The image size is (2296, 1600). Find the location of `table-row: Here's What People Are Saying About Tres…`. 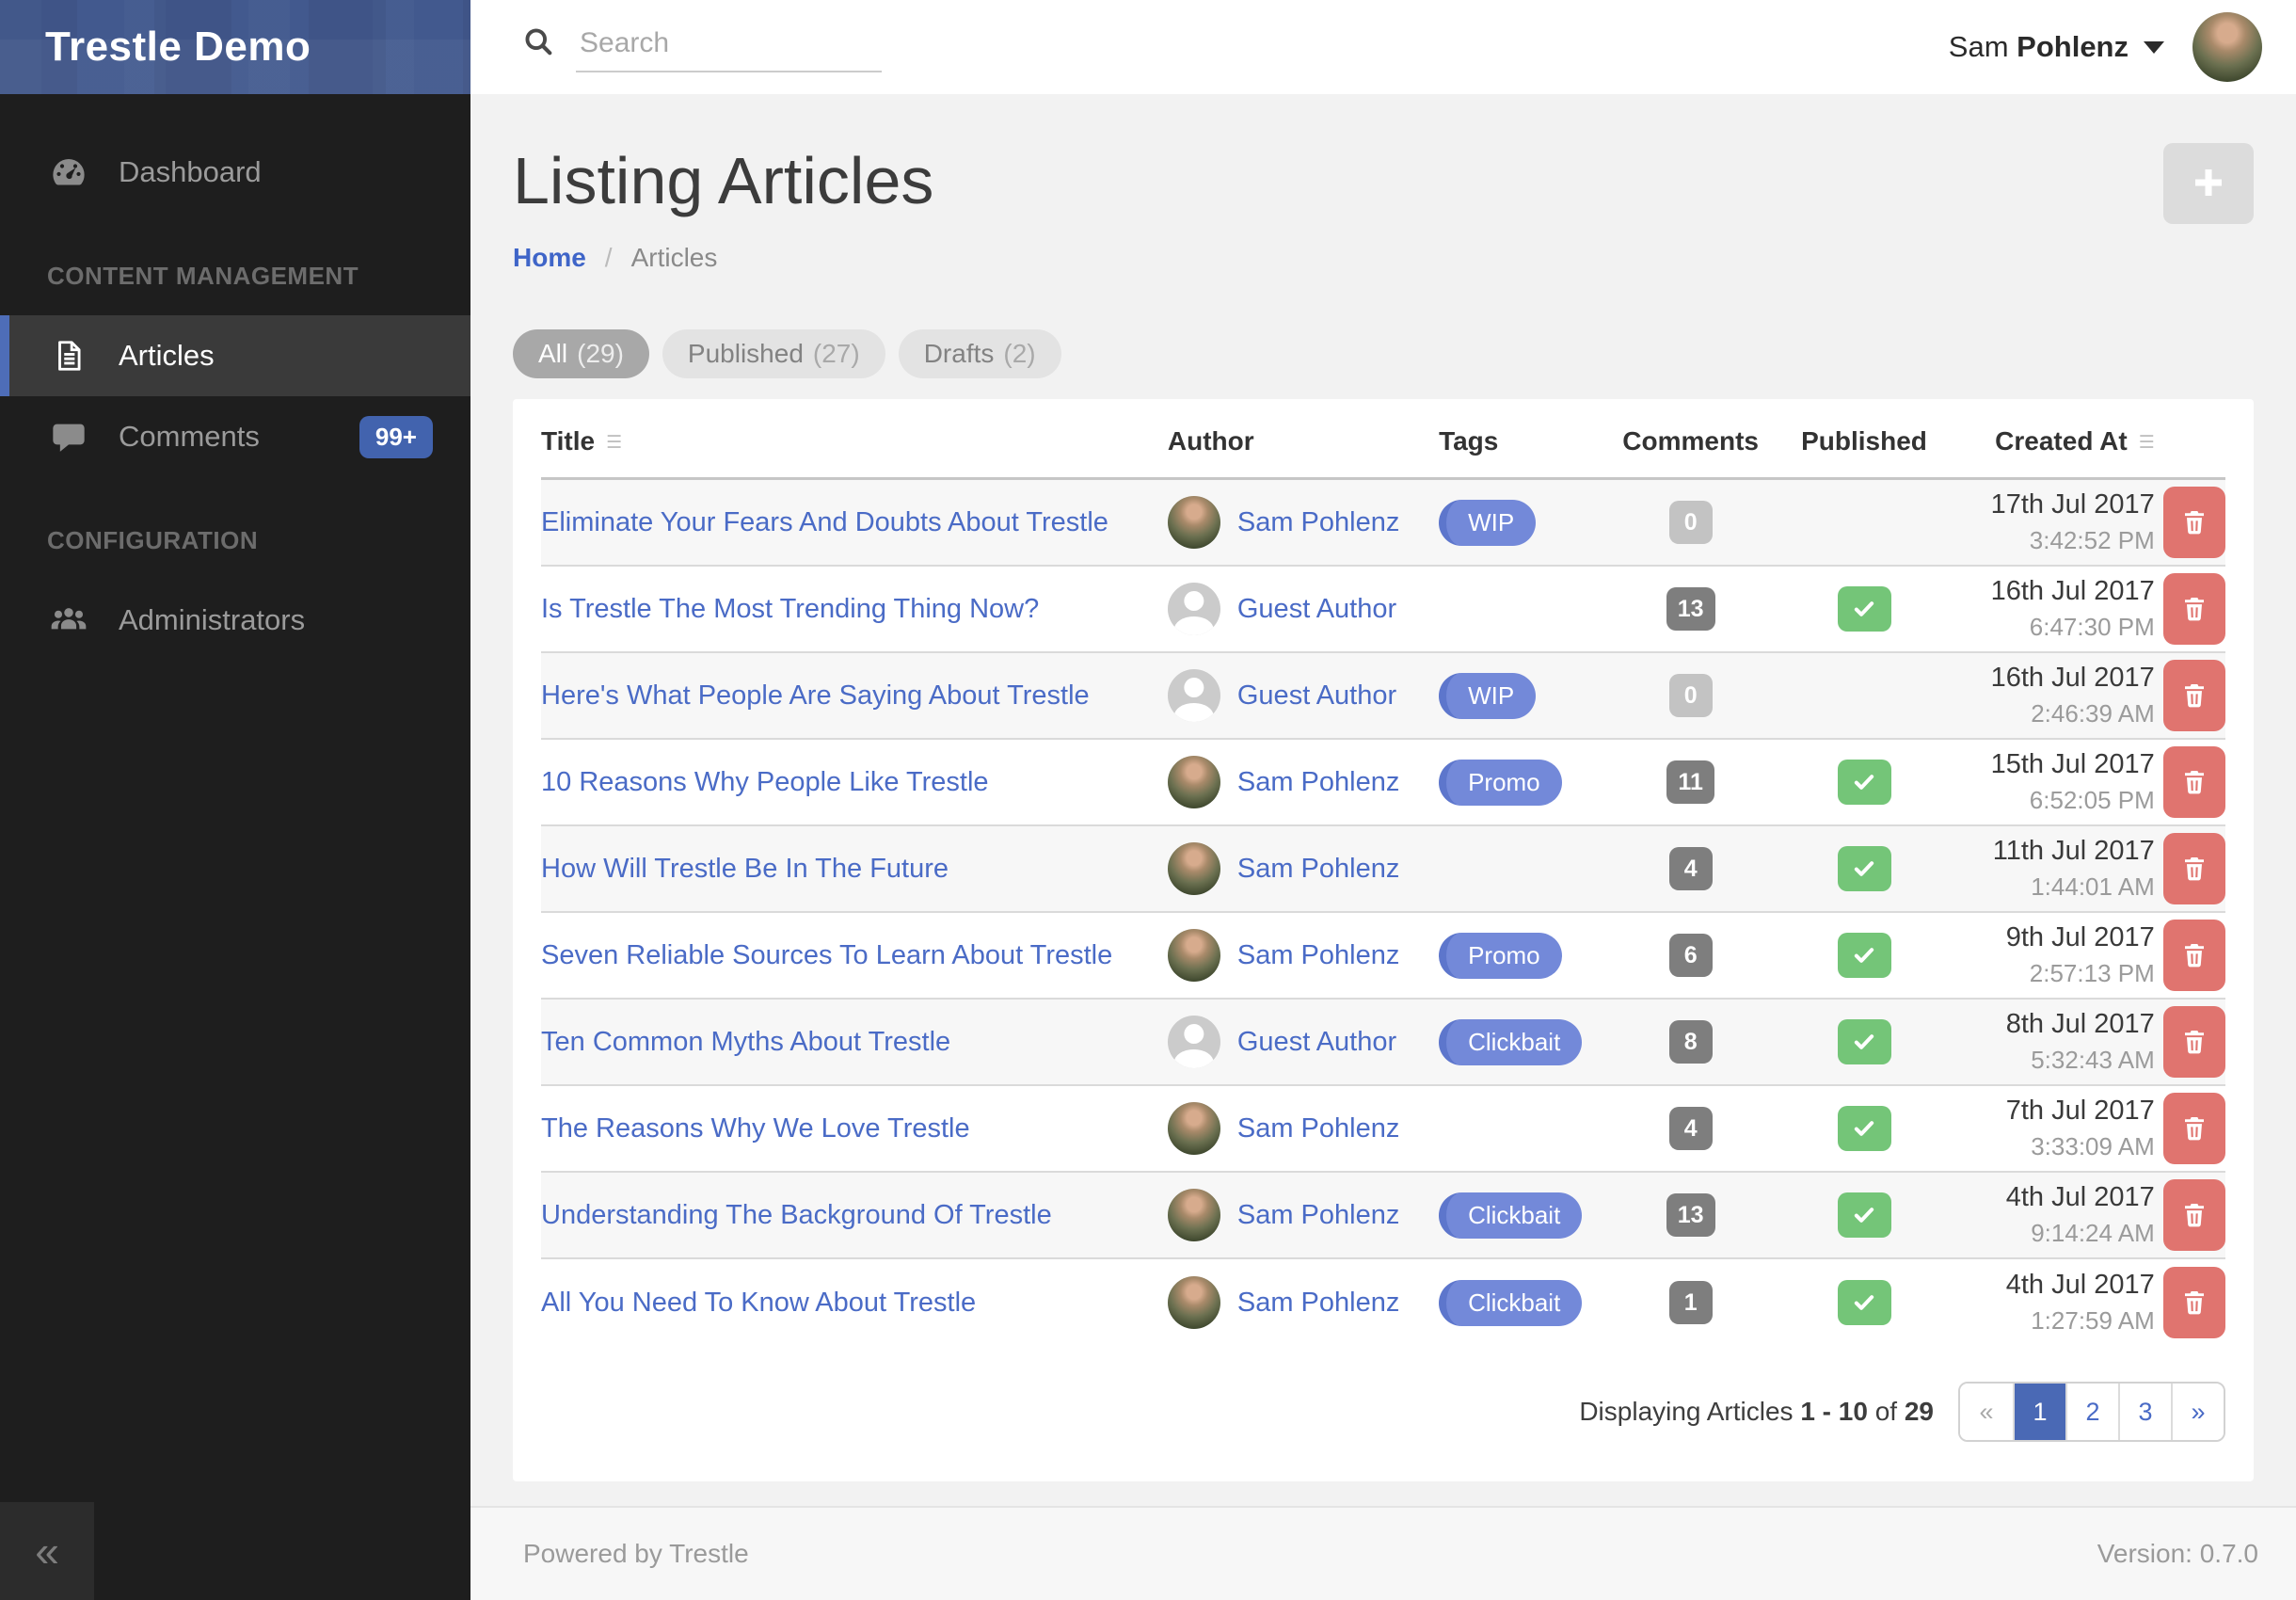

table-row: Here's What People Are Saying About Tres… is located at coordinates (1383, 696).